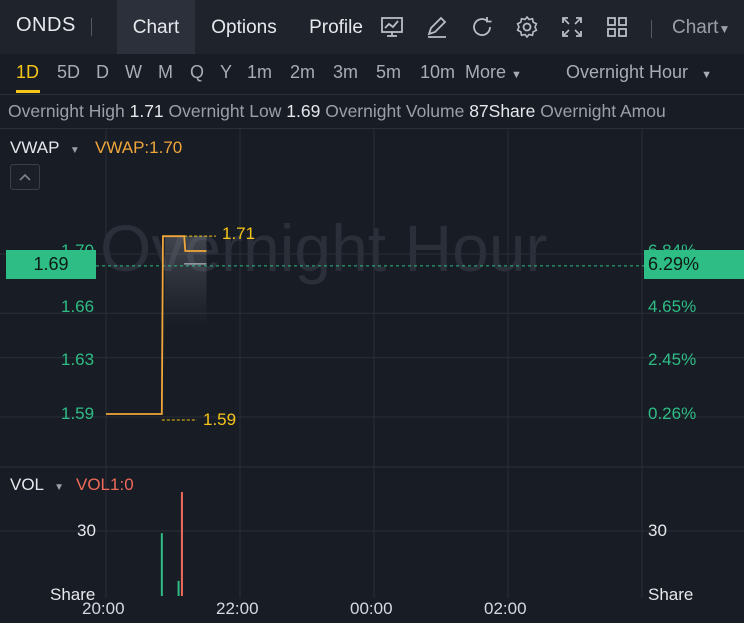 This screenshot has width=744, height=623. I want to click on vwap-value: VWAP:1.70, so click(139, 147).